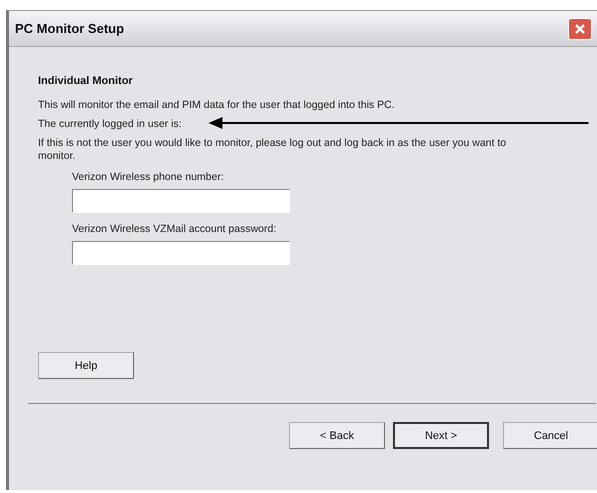  I want to click on field-label: Verizon Wireless VZMail account password:, so click(174, 229).